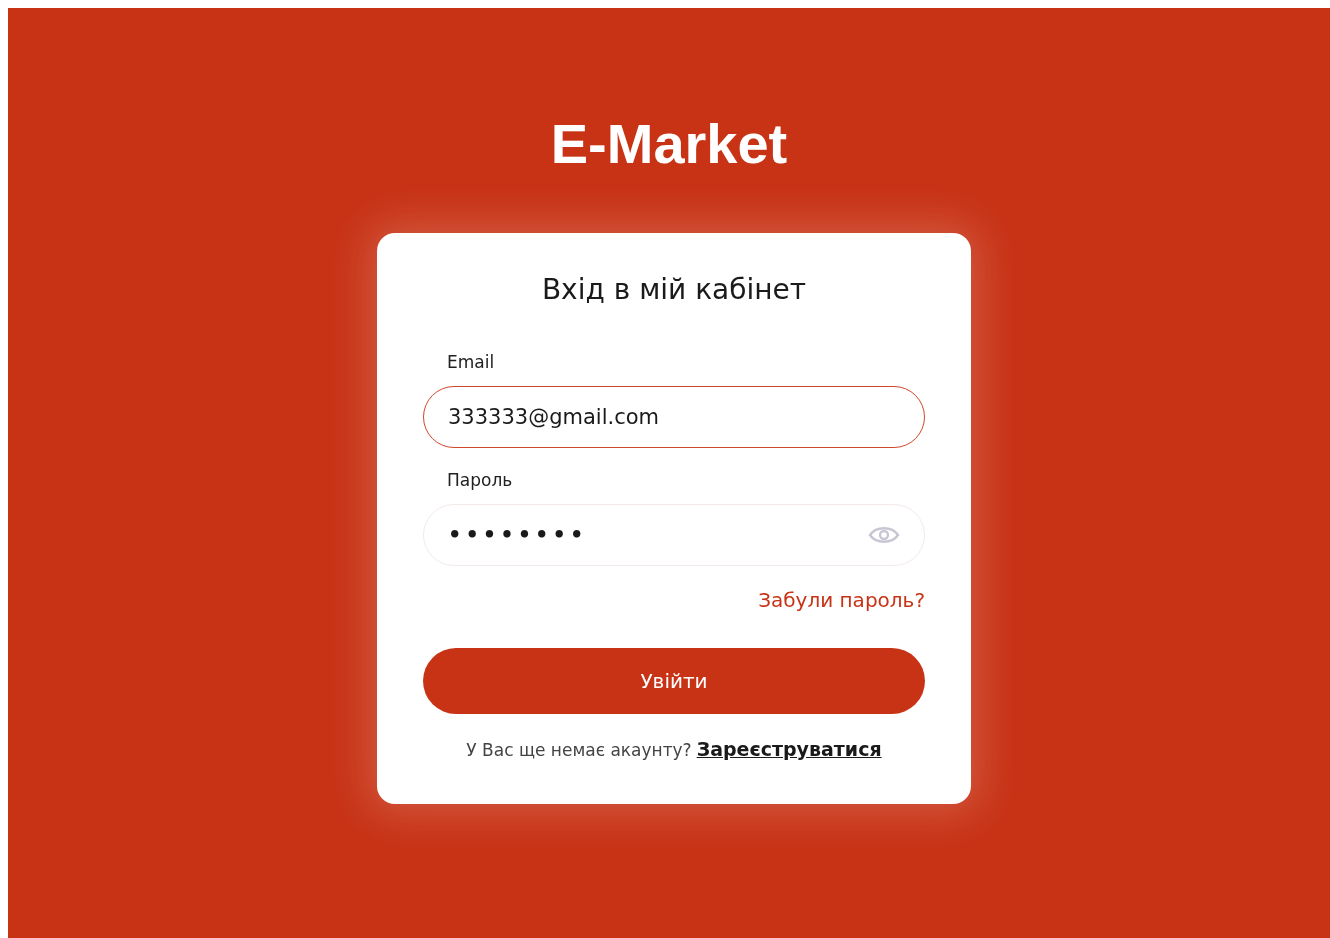 This screenshot has width=1330, height=938. What do you see at coordinates (674, 681) in the screenshot?
I see `login-button: Увійти` at bounding box center [674, 681].